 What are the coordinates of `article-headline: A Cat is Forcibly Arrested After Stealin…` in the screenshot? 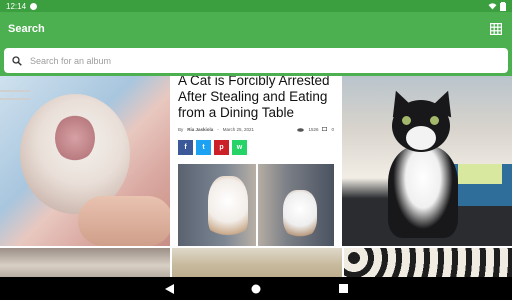 It's located at (254, 98).